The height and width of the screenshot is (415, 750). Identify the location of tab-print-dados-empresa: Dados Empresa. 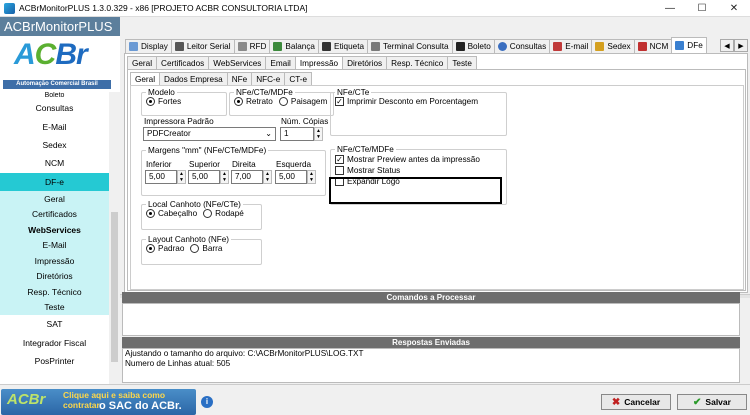
(193, 78).